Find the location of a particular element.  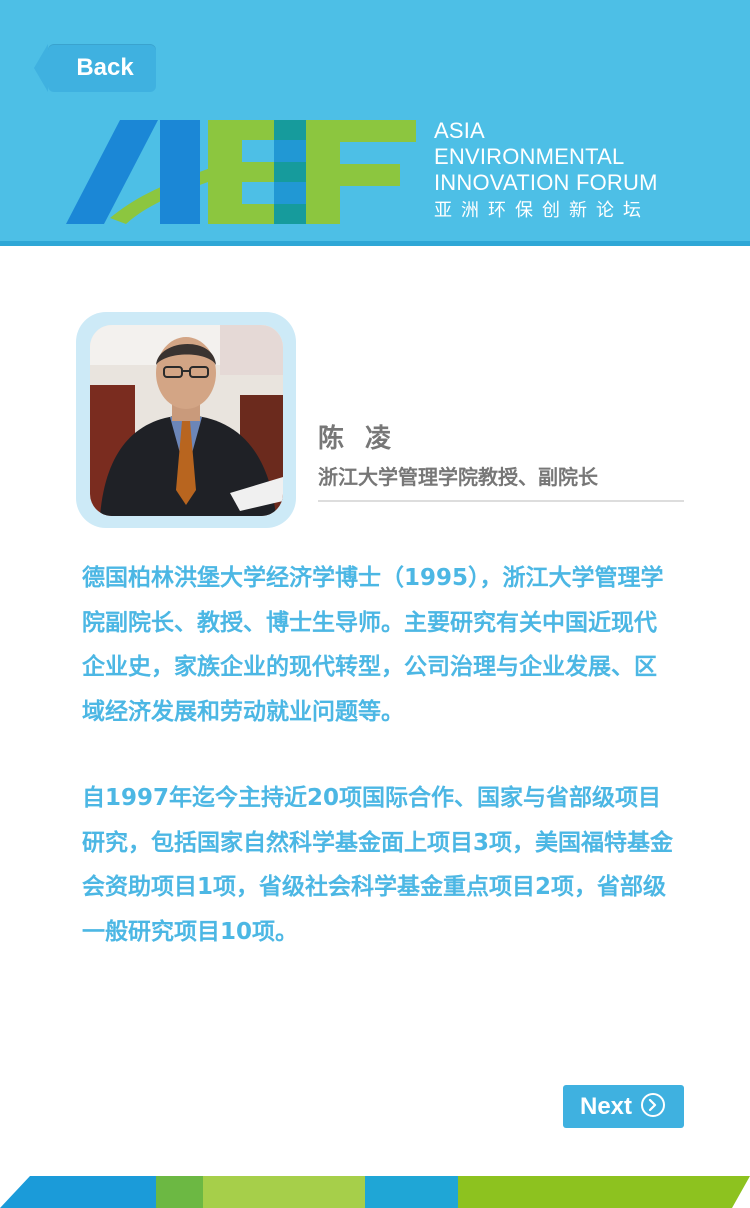

profile-photo-frame is located at coordinates (186, 420).